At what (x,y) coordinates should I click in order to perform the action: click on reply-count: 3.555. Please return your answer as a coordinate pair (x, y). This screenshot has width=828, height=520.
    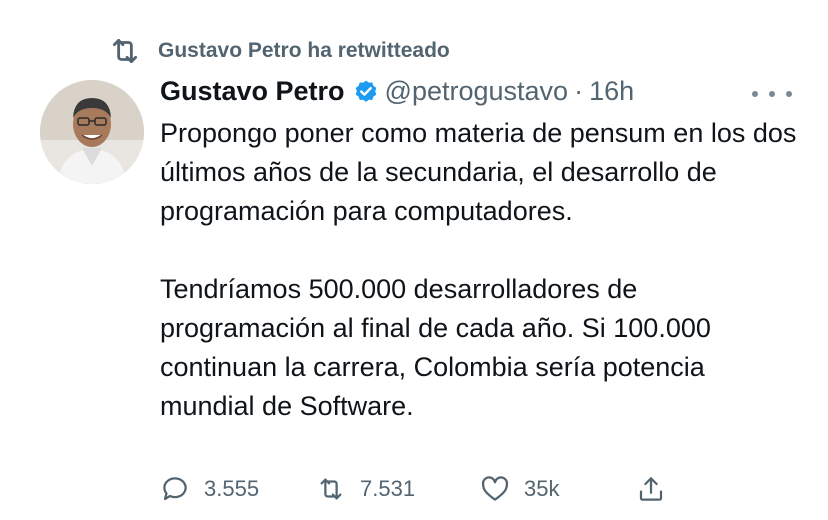
    Looking at the image, I should click on (232, 488).